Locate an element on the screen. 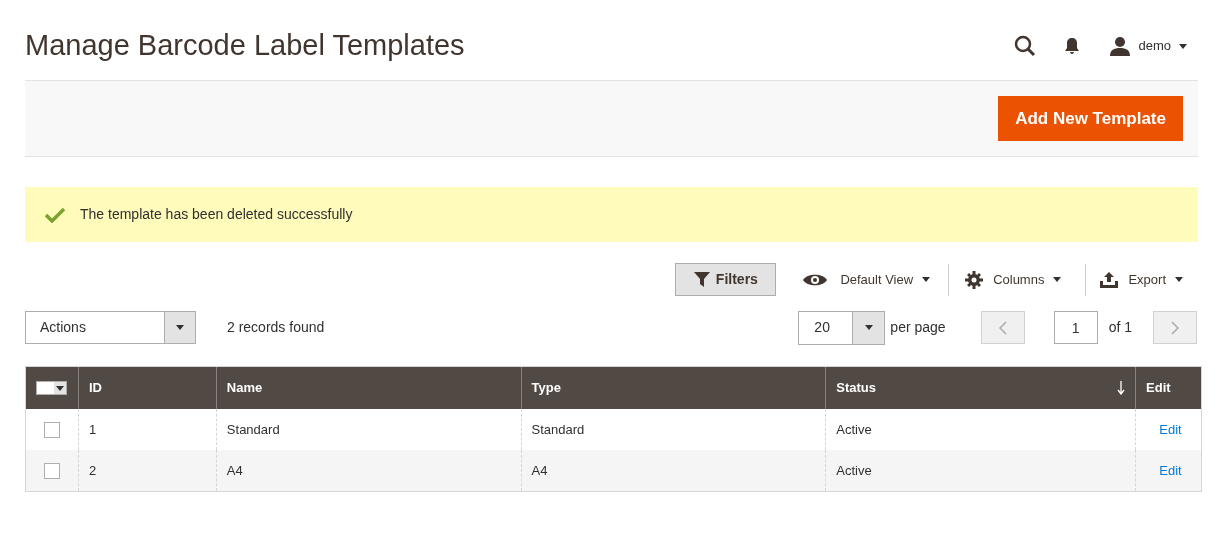  column-header: Edit is located at coordinates (1168, 388).